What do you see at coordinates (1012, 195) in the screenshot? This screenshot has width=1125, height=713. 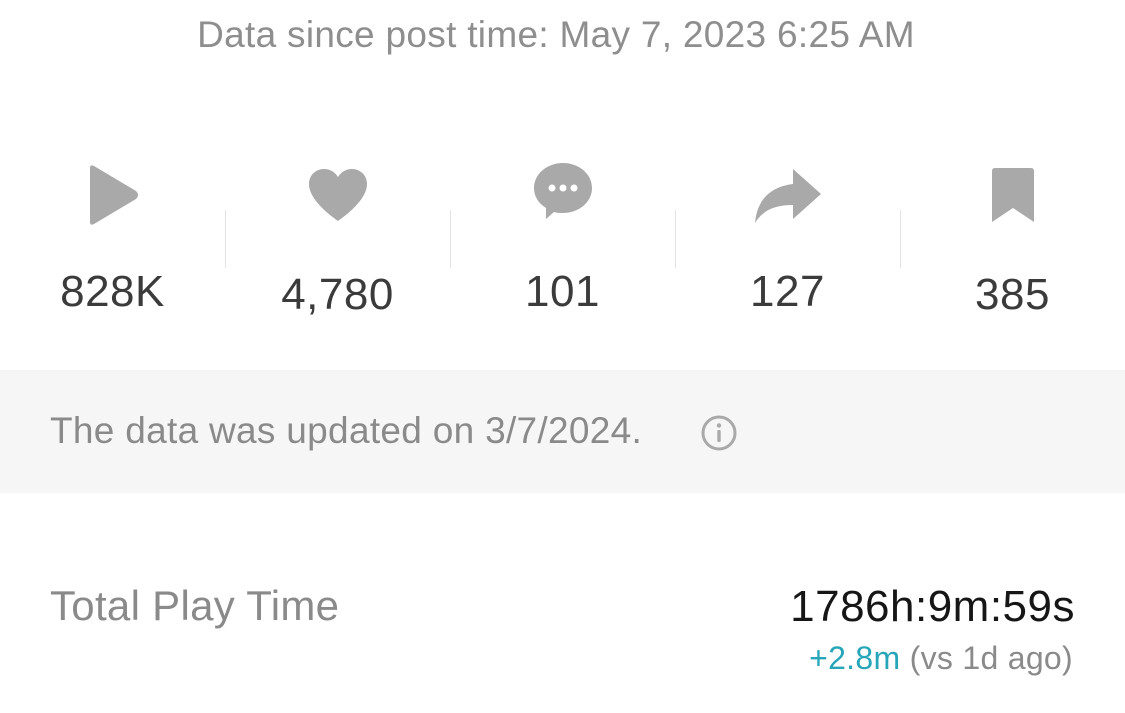 I see `bookmark-icon` at bounding box center [1012, 195].